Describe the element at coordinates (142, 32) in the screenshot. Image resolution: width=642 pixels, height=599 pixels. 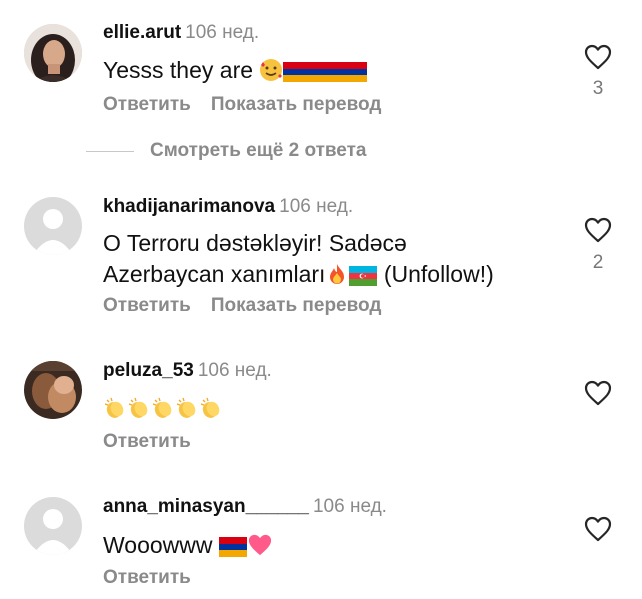
I see `username: ellie.arut` at that location.